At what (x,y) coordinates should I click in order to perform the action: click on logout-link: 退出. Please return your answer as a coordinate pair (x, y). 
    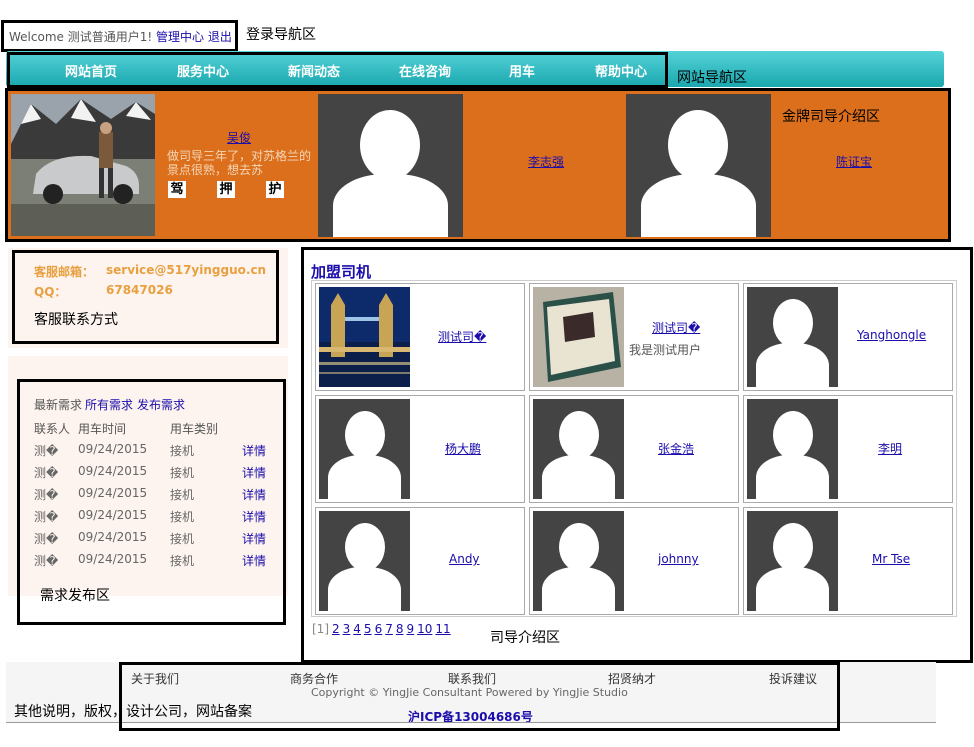
    Looking at the image, I should click on (220, 37).